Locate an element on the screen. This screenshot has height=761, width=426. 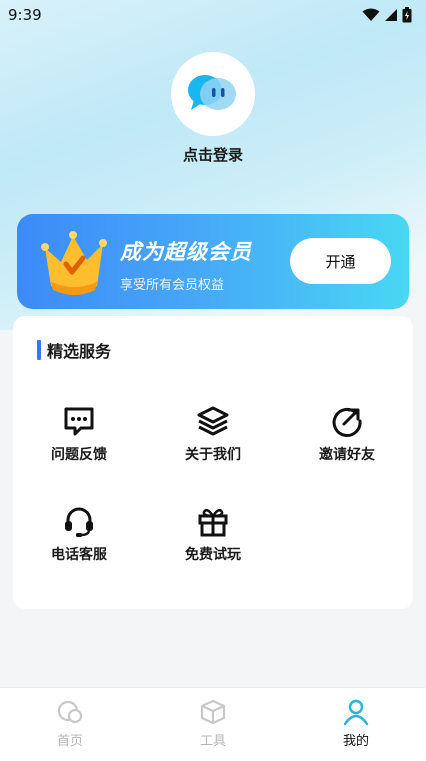
signal-icon is located at coordinates (391, 15).